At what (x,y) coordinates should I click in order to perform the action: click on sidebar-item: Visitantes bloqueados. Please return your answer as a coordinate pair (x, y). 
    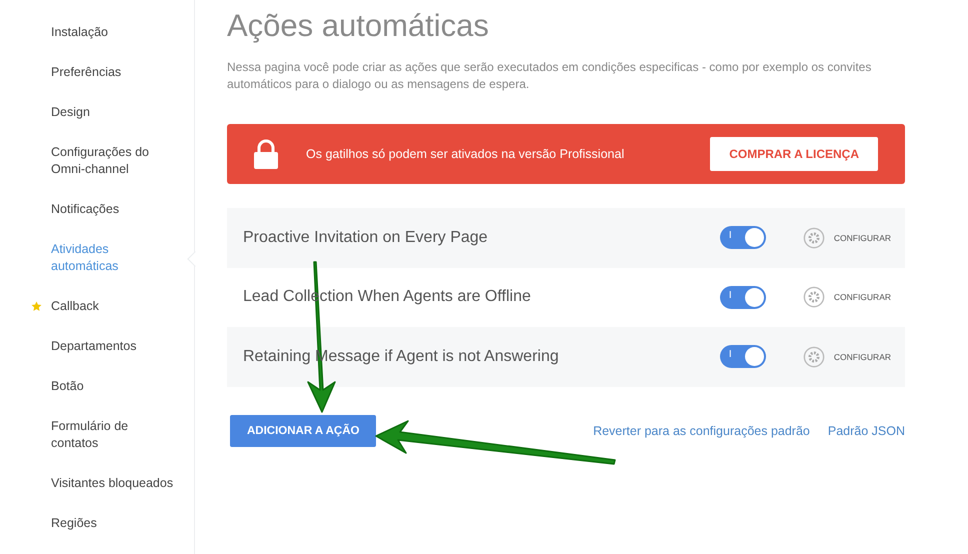
    Looking at the image, I should click on (97, 484).